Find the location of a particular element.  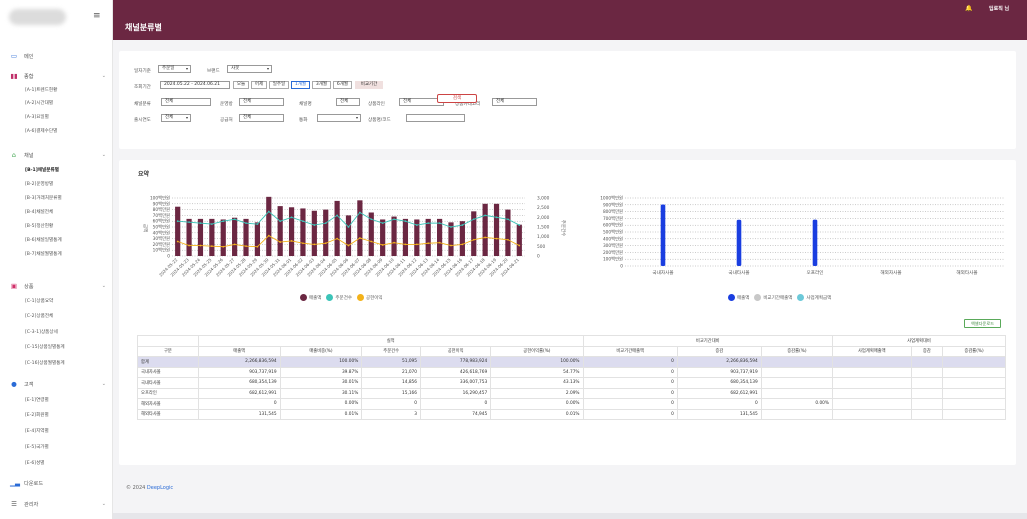

table-cell: 해외자사몰 is located at coordinates (168, 404).